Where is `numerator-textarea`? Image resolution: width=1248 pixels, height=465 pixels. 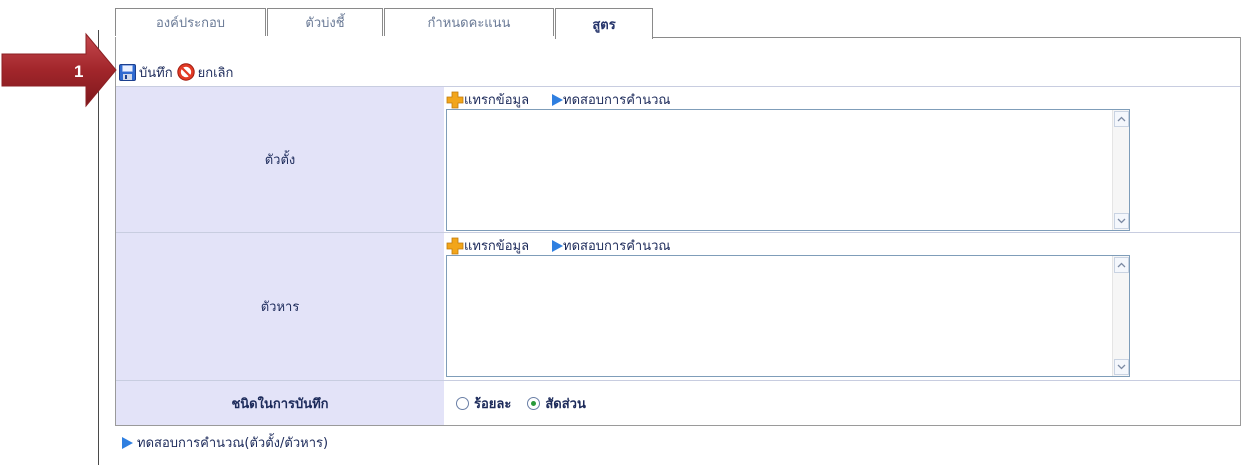
numerator-textarea is located at coordinates (788, 170).